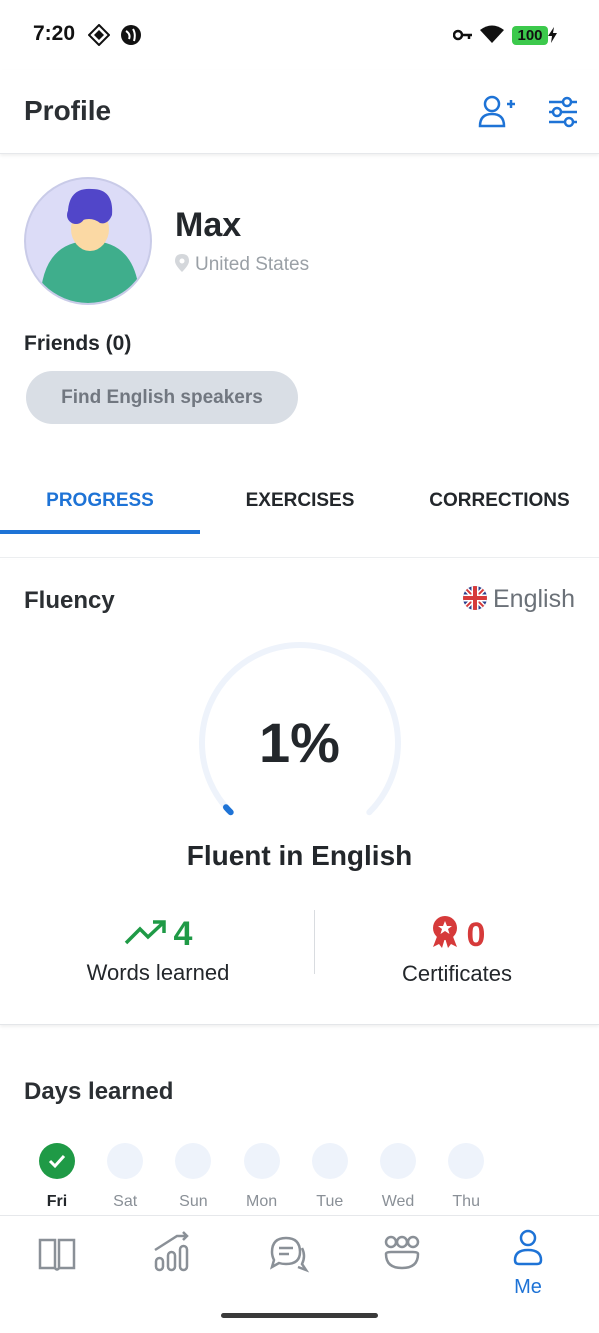 The width and height of the screenshot is (599, 1333). Describe the element at coordinates (57, 1201) in the screenshot. I see `day-label: Fri` at that location.